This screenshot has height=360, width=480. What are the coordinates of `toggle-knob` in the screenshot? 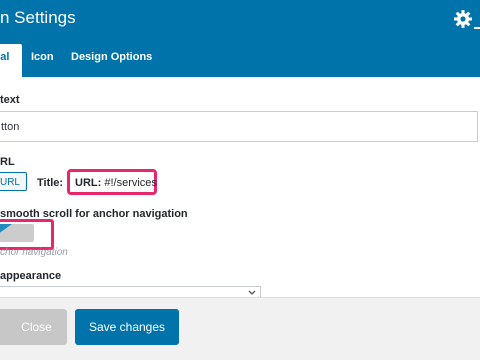 It's located at (6, 229).